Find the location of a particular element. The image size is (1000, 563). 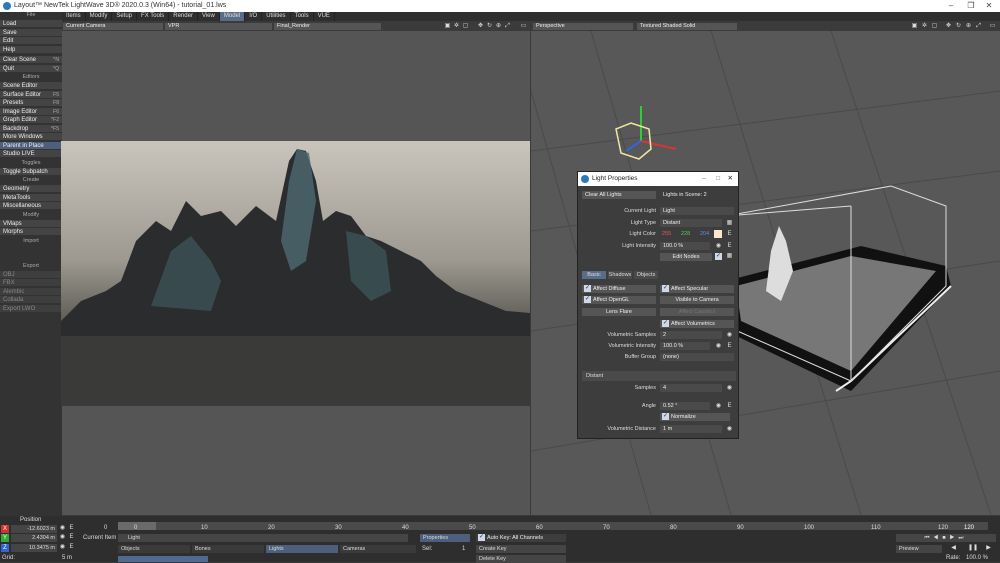

toolbar-editor-item: Scene Editor is located at coordinates (31, 86).